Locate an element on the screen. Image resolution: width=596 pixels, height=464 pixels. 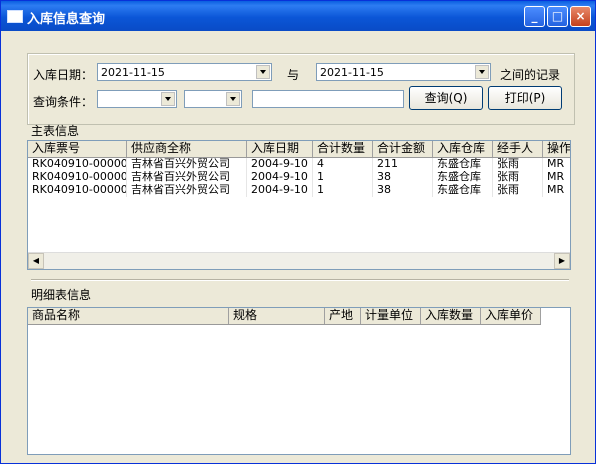
column-header: 供应商全称 is located at coordinates (187, 149).